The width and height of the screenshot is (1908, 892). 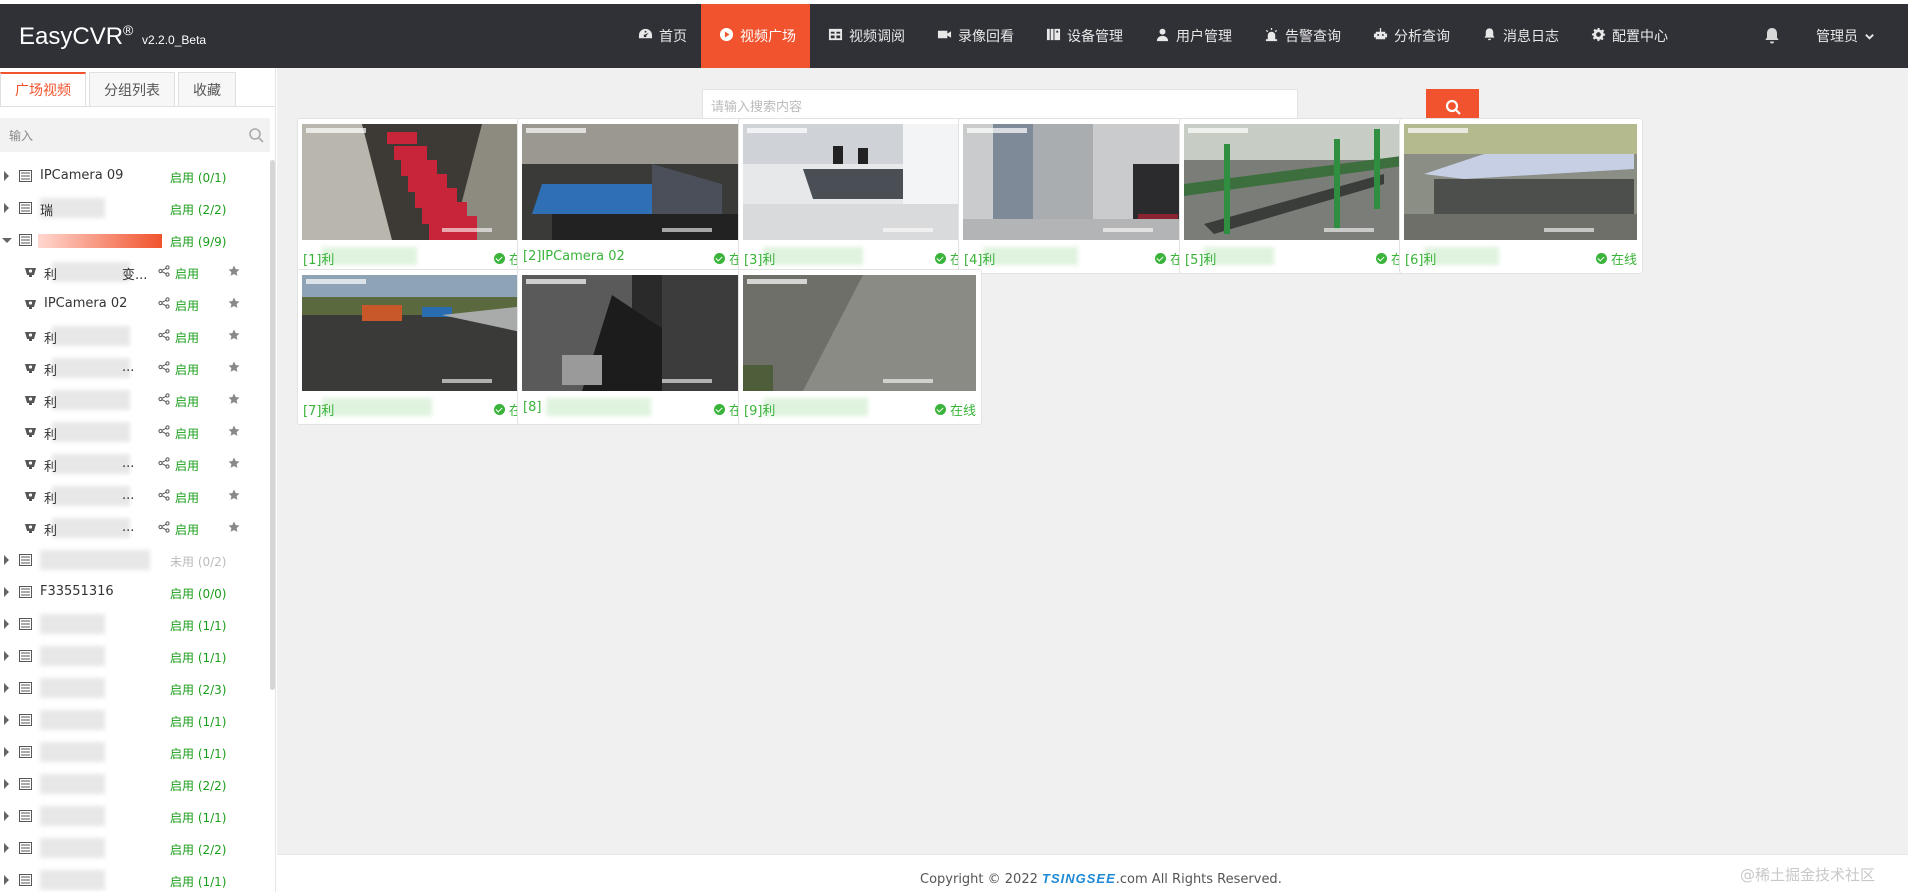 What do you see at coordinates (1191, 36) in the screenshot?
I see `nav-item-6: 用户管理` at bounding box center [1191, 36].